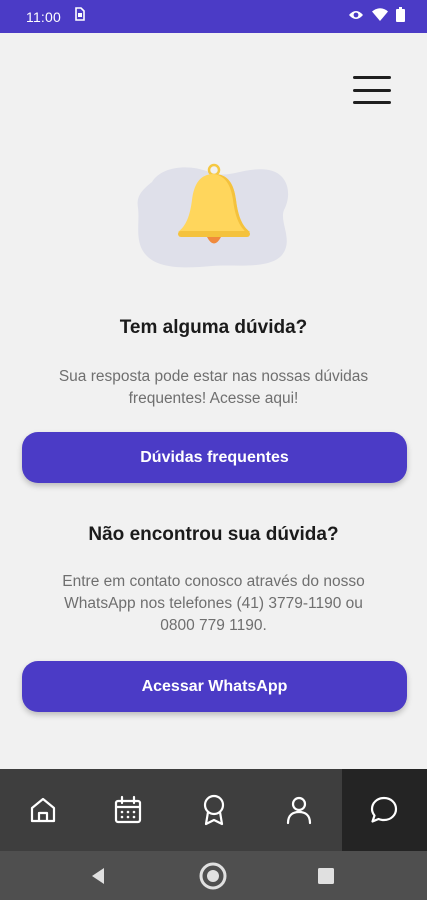 The image size is (427, 900). I want to click on home-icon, so click(42, 810).